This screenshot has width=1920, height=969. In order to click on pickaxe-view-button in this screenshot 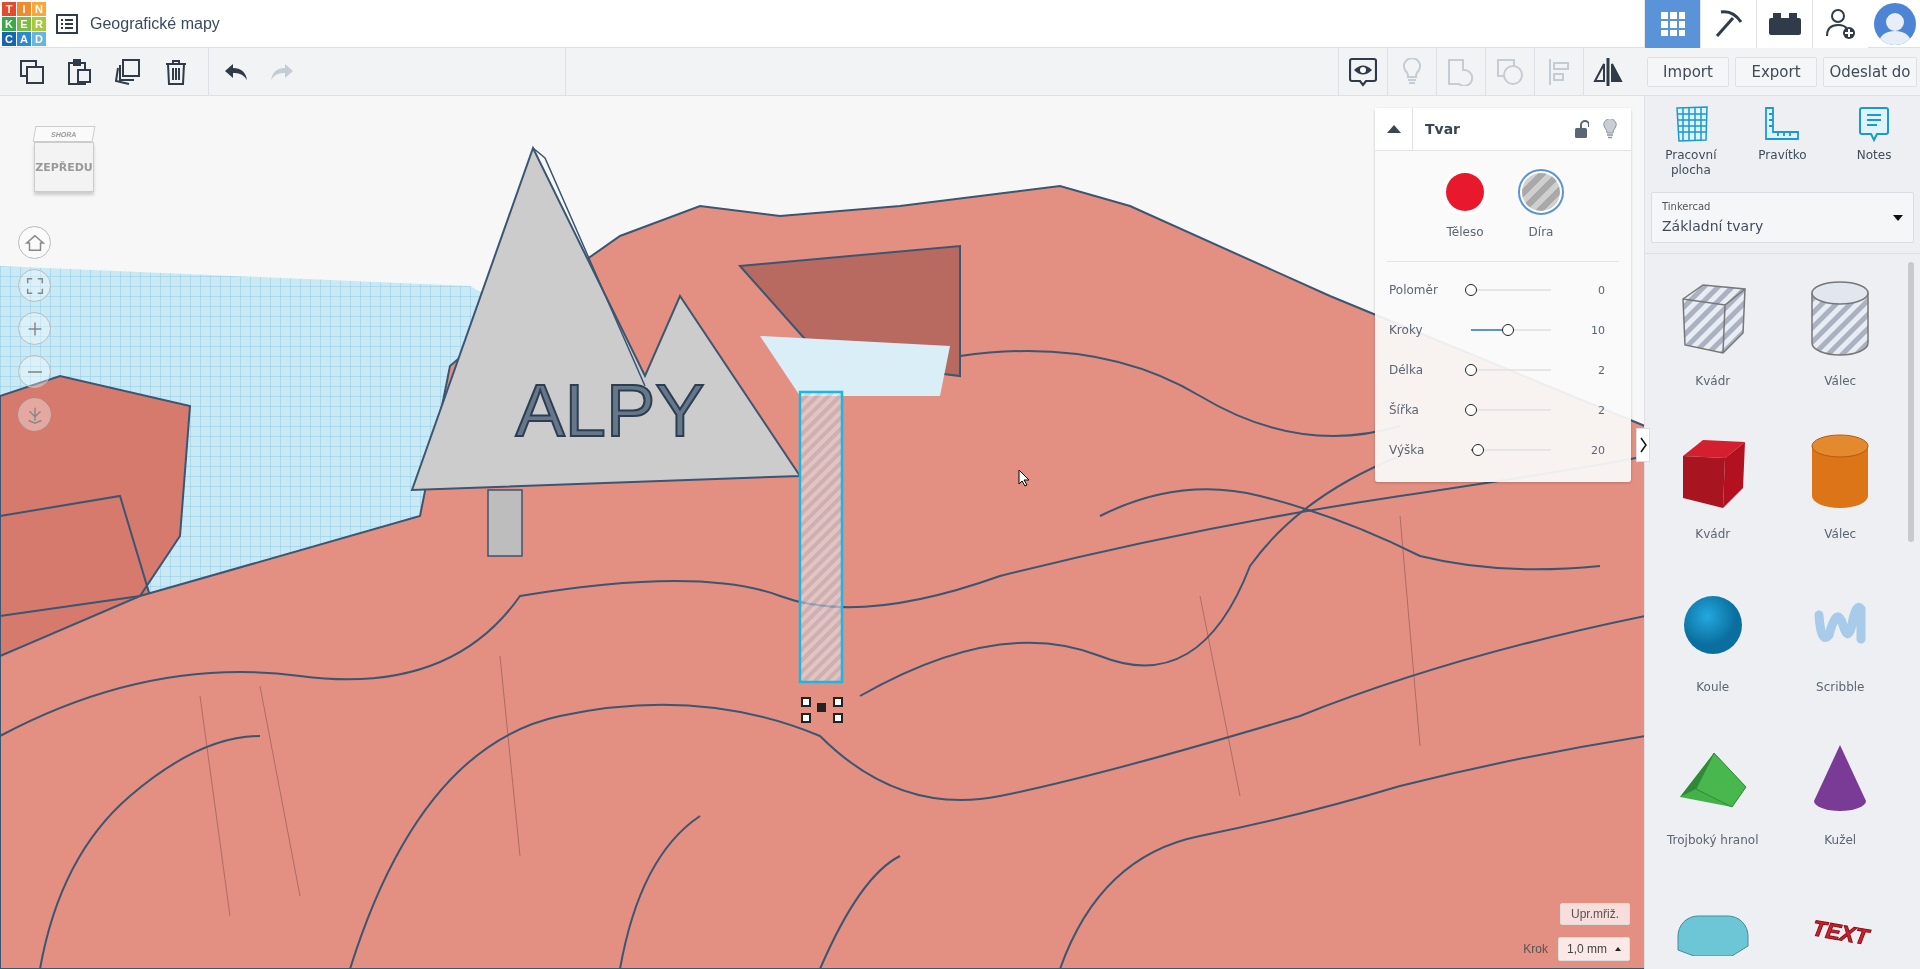, I will do `click(1728, 24)`.